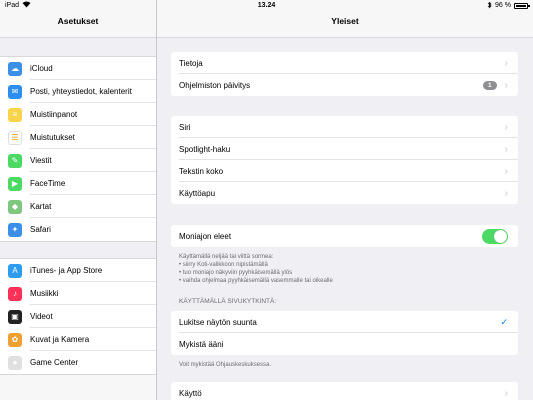 This screenshot has width=533, height=400. I want to click on sidebar-item-label: Muistiinpanot, so click(54, 114).